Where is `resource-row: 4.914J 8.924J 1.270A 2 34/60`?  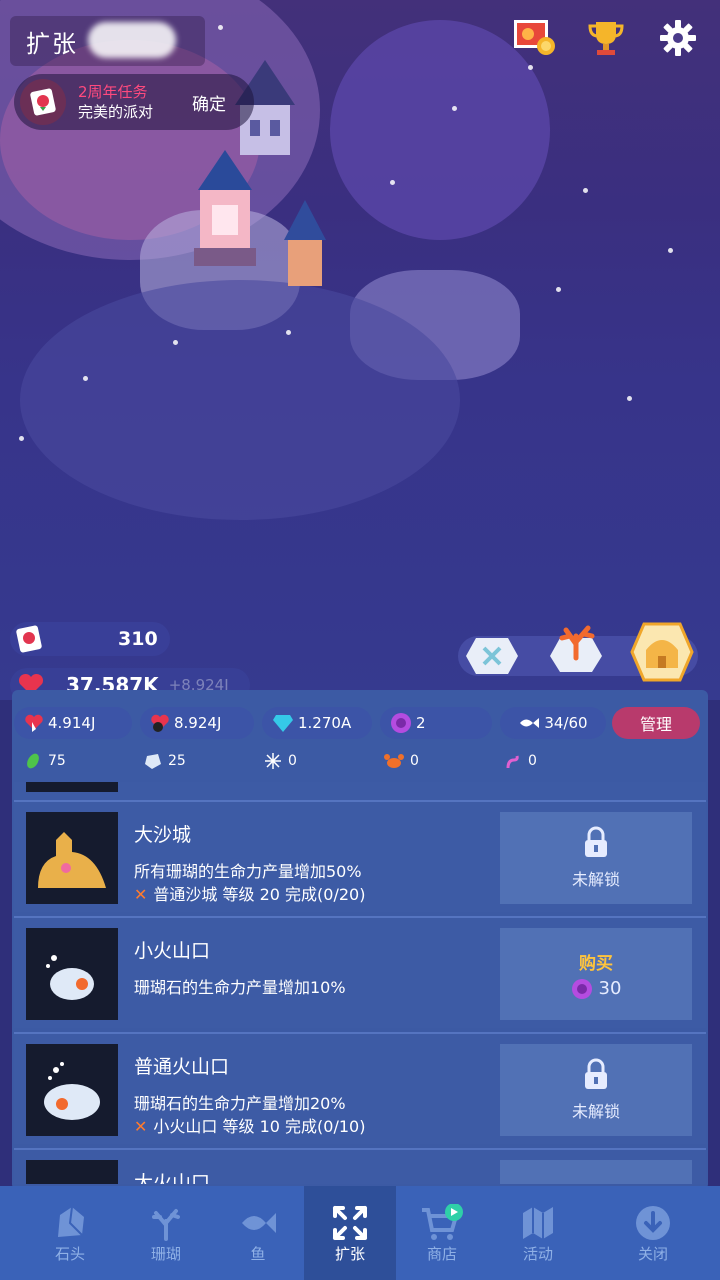
resource-row: 4.914J 8.924J 1.270A 2 34/60 is located at coordinates (360, 723).